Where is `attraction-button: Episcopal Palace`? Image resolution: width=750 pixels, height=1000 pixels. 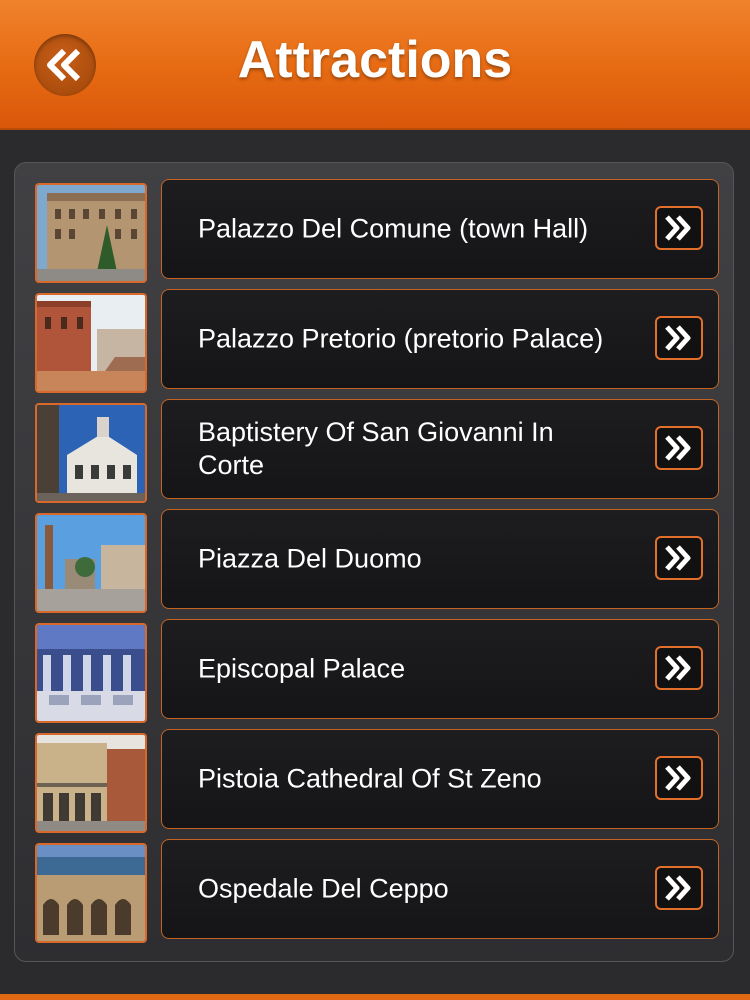
attraction-button: Episcopal Palace is located at coordinates (440, 669).